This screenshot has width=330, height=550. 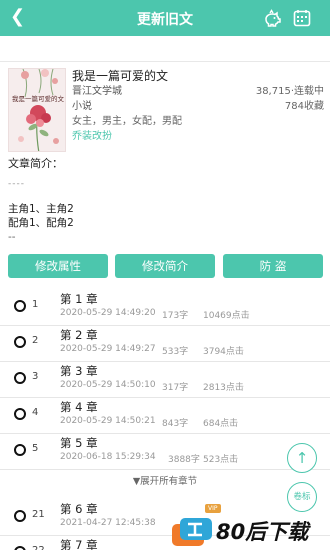 What do you see at coordinates (12, 237) in the screenshot?
I see `intro-dashes-2: --` at bounding box center [12, 237].